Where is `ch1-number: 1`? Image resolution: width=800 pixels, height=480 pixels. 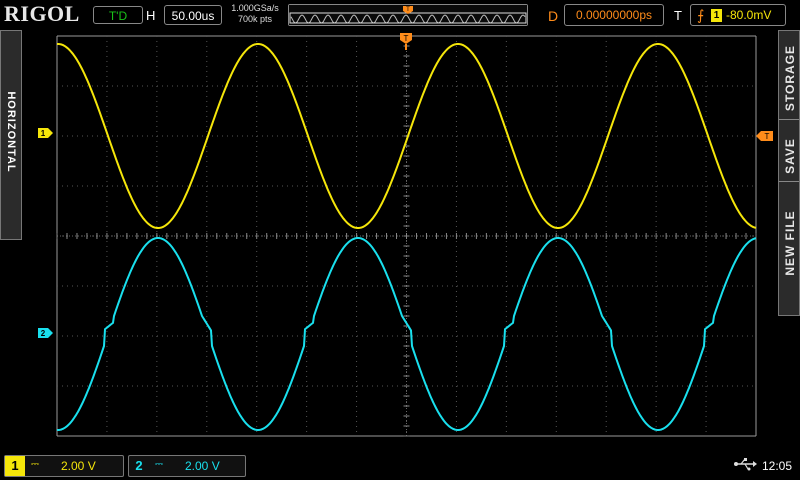
ch1-number: 1 is located at coordinates (15, 466).